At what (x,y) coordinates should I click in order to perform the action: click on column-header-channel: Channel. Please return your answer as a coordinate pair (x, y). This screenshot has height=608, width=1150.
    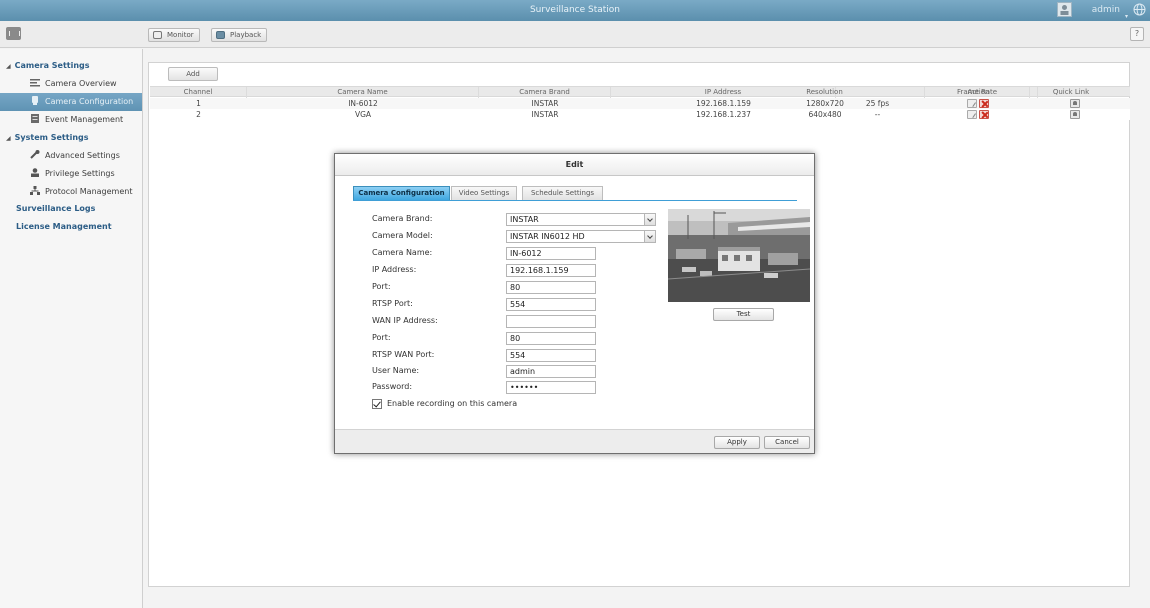
    Looking at the image, I should click on (198, 92).